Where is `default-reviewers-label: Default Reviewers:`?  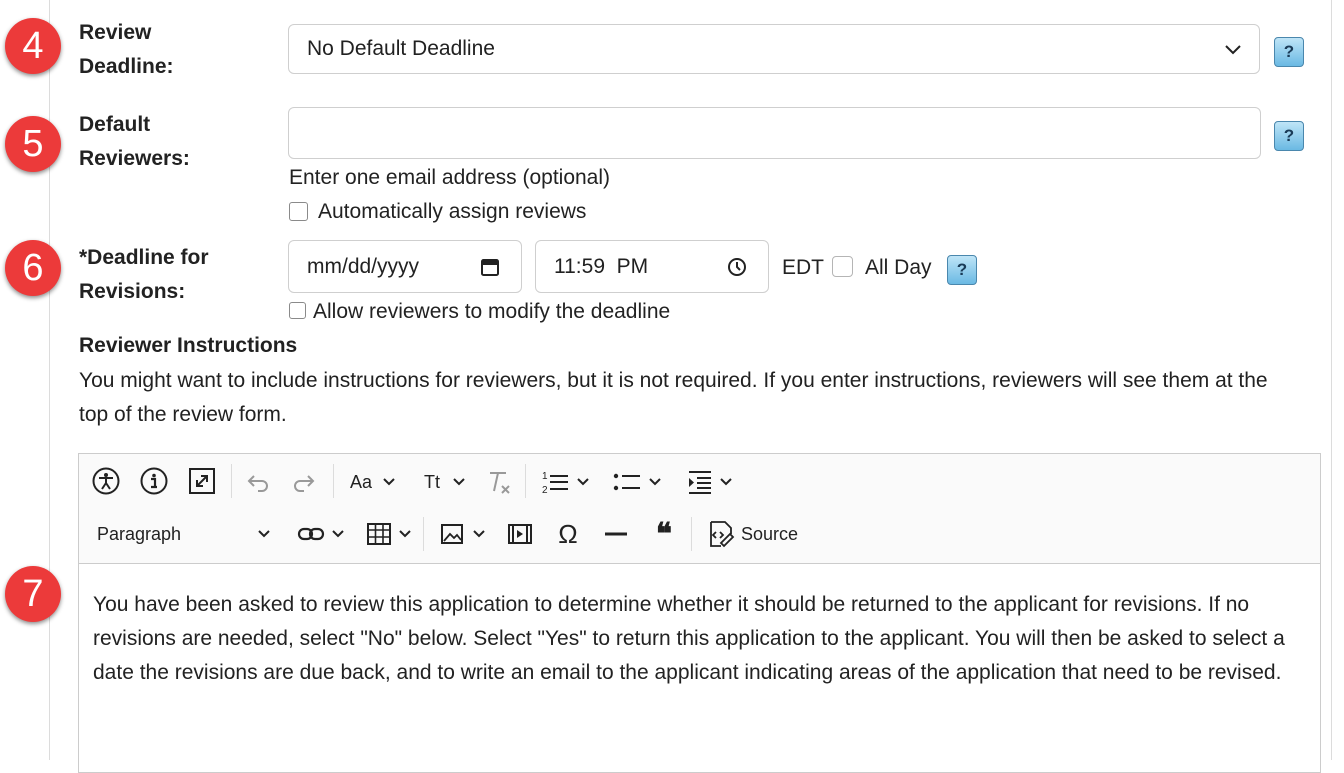
default-reviewers-label: Default Reviewers: is located at coordinates (134, 142).